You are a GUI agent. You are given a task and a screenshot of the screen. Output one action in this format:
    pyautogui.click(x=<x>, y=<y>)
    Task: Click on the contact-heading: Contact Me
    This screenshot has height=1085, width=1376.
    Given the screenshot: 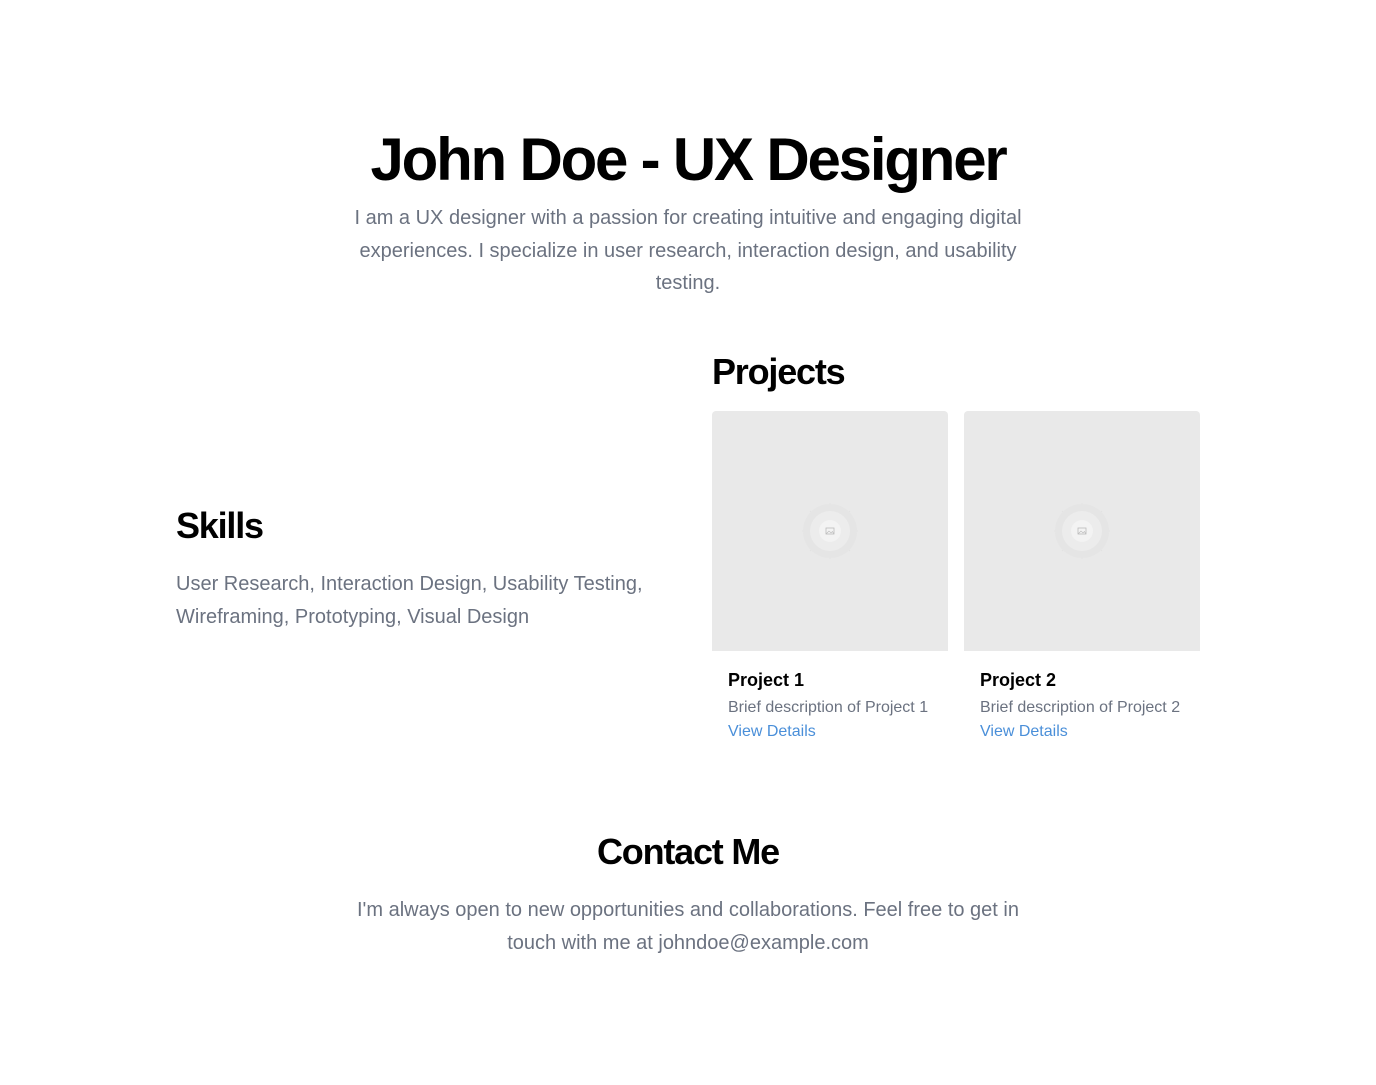 What is the action you would take?
    pyautogui.click(x=688, y=851)
    